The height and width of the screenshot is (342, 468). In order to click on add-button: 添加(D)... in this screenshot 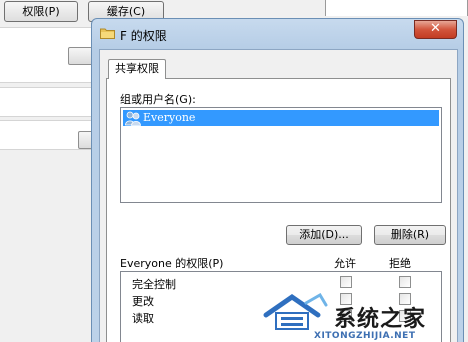, I will do `click(324, 235)`.